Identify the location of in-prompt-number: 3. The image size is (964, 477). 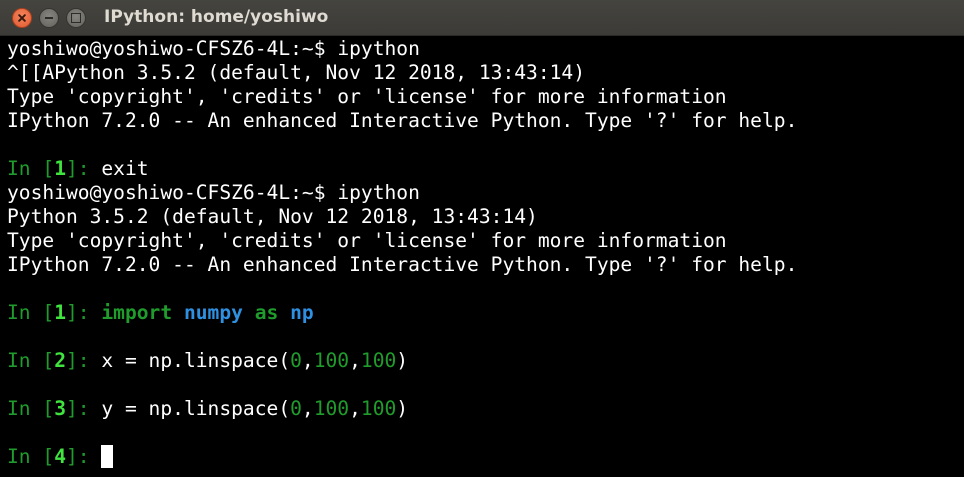
(60, 408).